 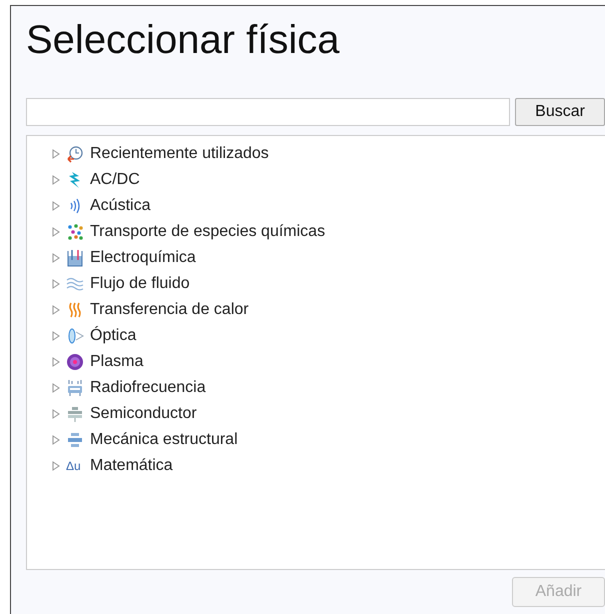 What do you see at coordinates (328, 388) in the screenshot?
I see `tree-item: Radiofrecuencia` at bounding box center [328, 388].